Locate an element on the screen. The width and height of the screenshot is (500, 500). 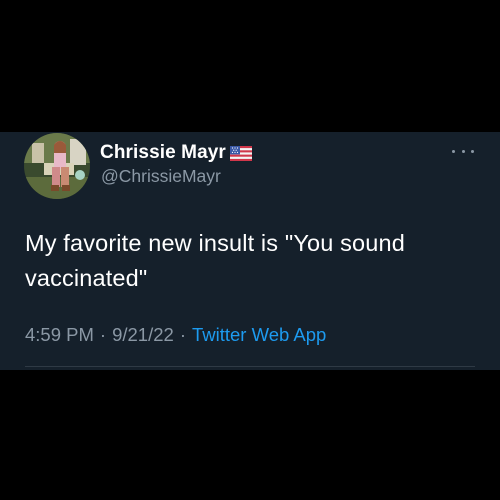
avatar-image is located at coordinates (57, 166).